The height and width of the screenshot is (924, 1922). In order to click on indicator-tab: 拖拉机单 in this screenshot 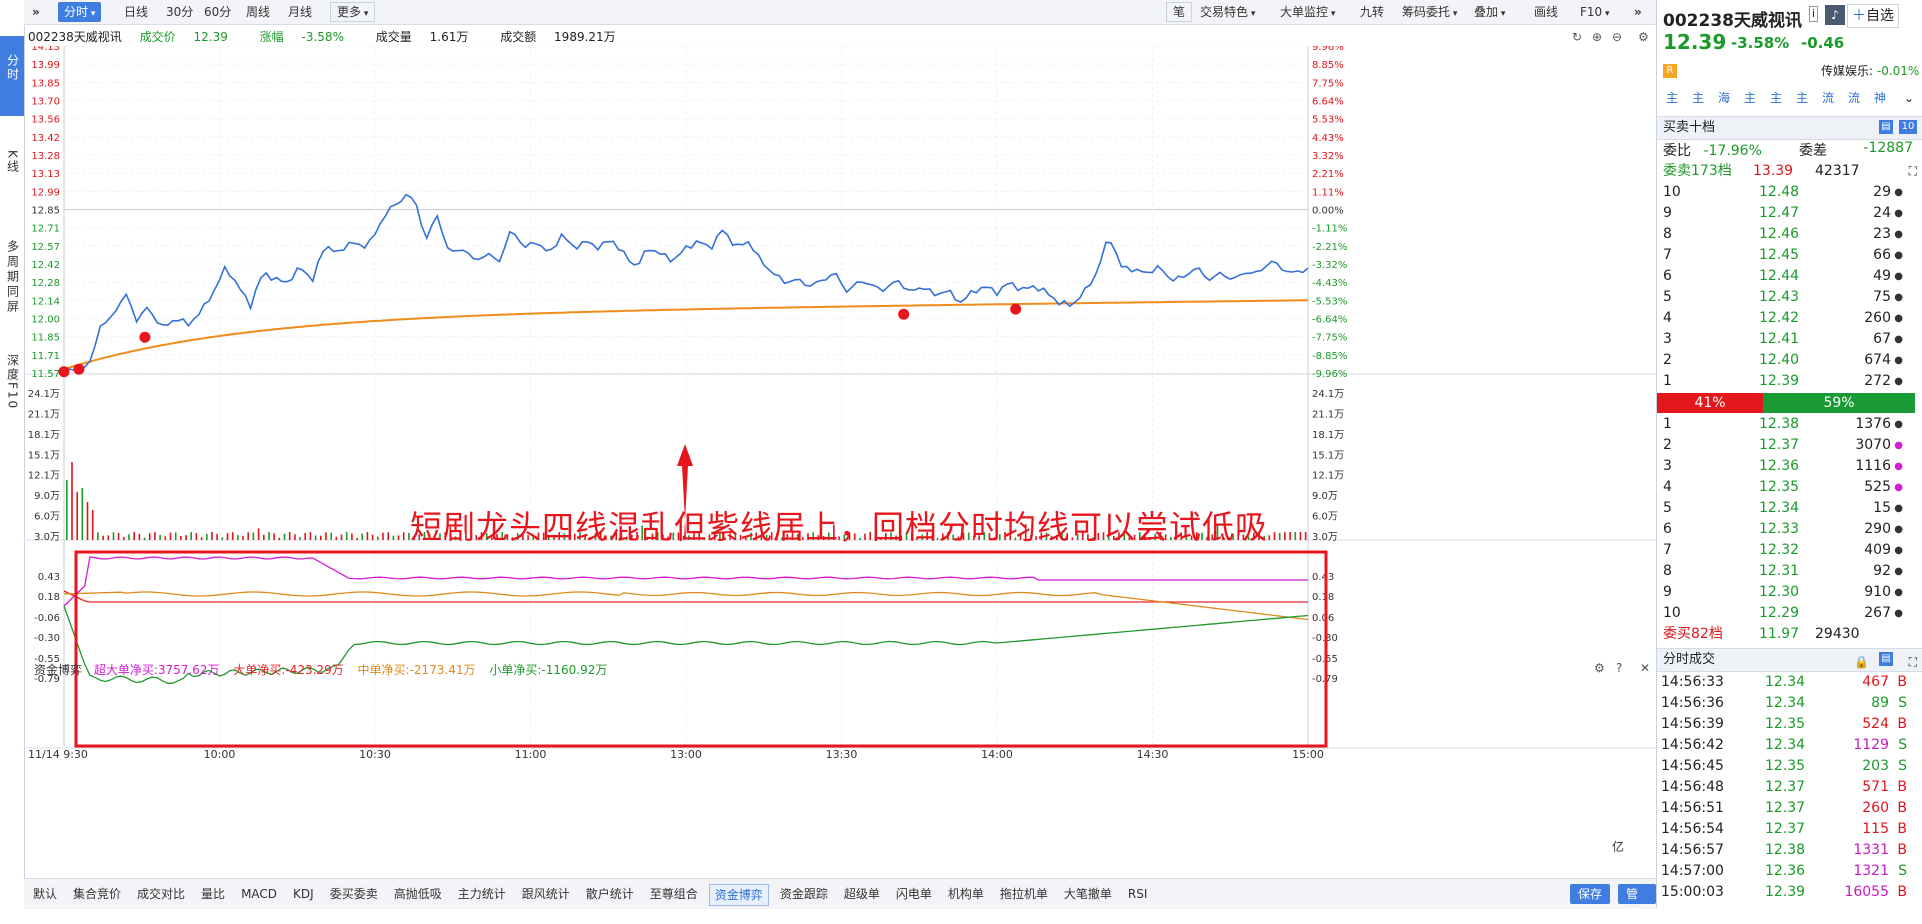, I will do `click(1024, 894)`.